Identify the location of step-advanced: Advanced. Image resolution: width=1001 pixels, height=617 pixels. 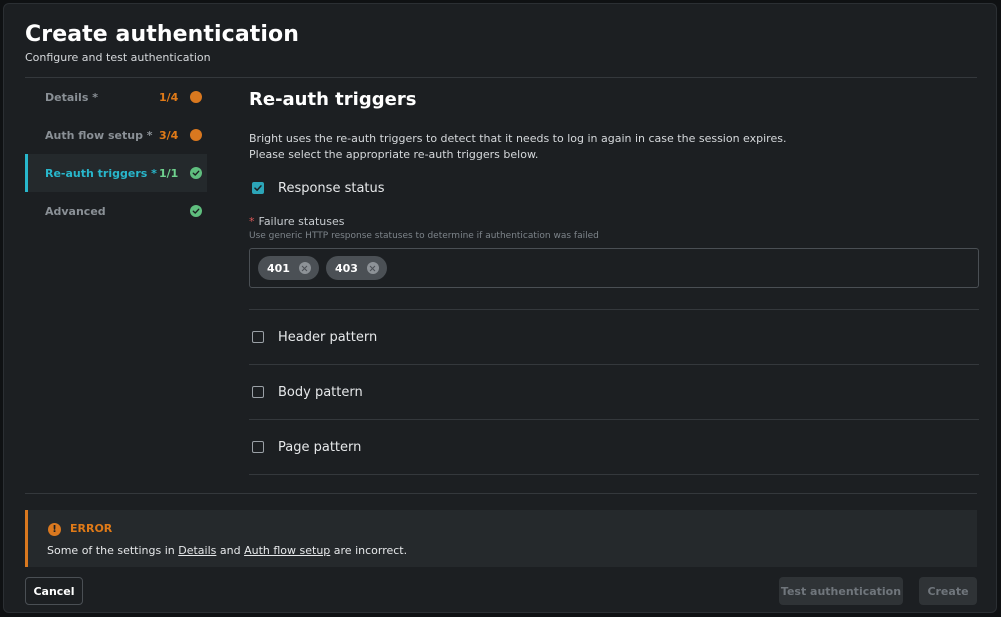
(116, 211).